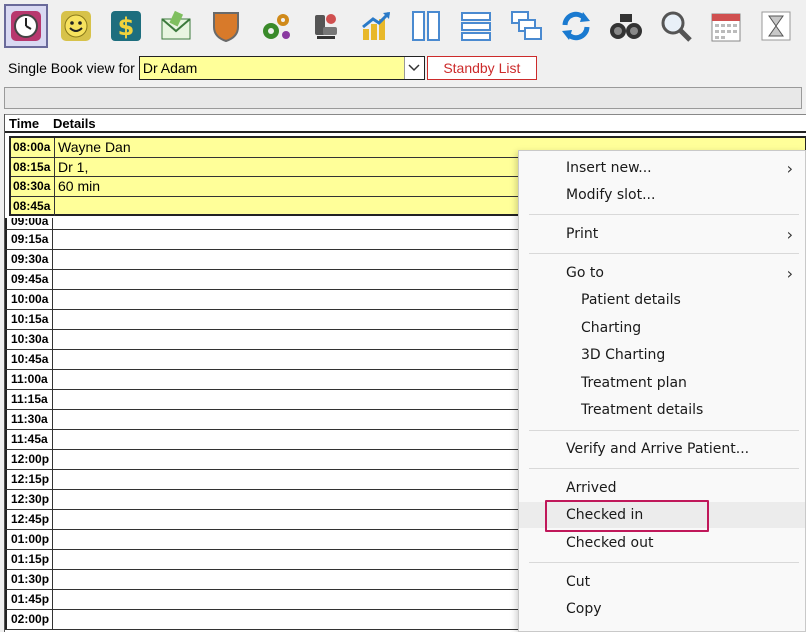 This screenshot has height=632, width=806. Describe the element at coordinates (33, 147) in the screenshot. I see `slot-time: 08:00a` at that location.